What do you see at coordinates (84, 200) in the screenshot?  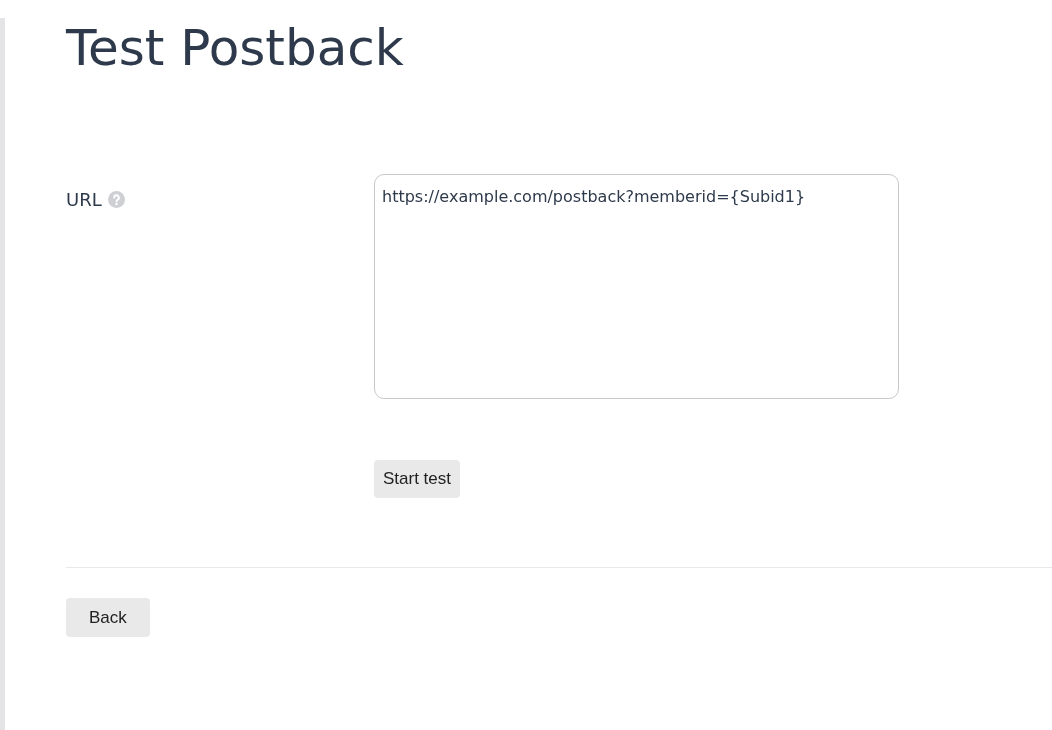 I see `field-label: URL` at bounding box center [84, 200].